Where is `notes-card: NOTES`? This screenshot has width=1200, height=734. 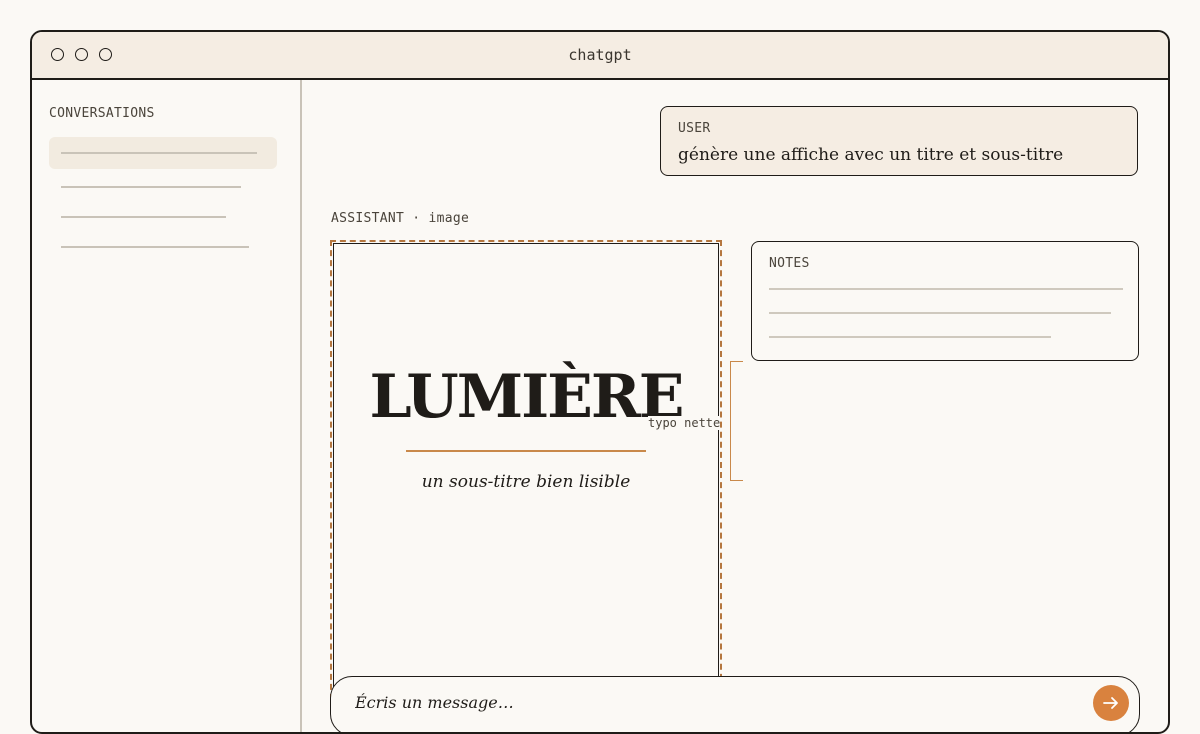 notes-card: NOTES is located at coordinates (945, 301).